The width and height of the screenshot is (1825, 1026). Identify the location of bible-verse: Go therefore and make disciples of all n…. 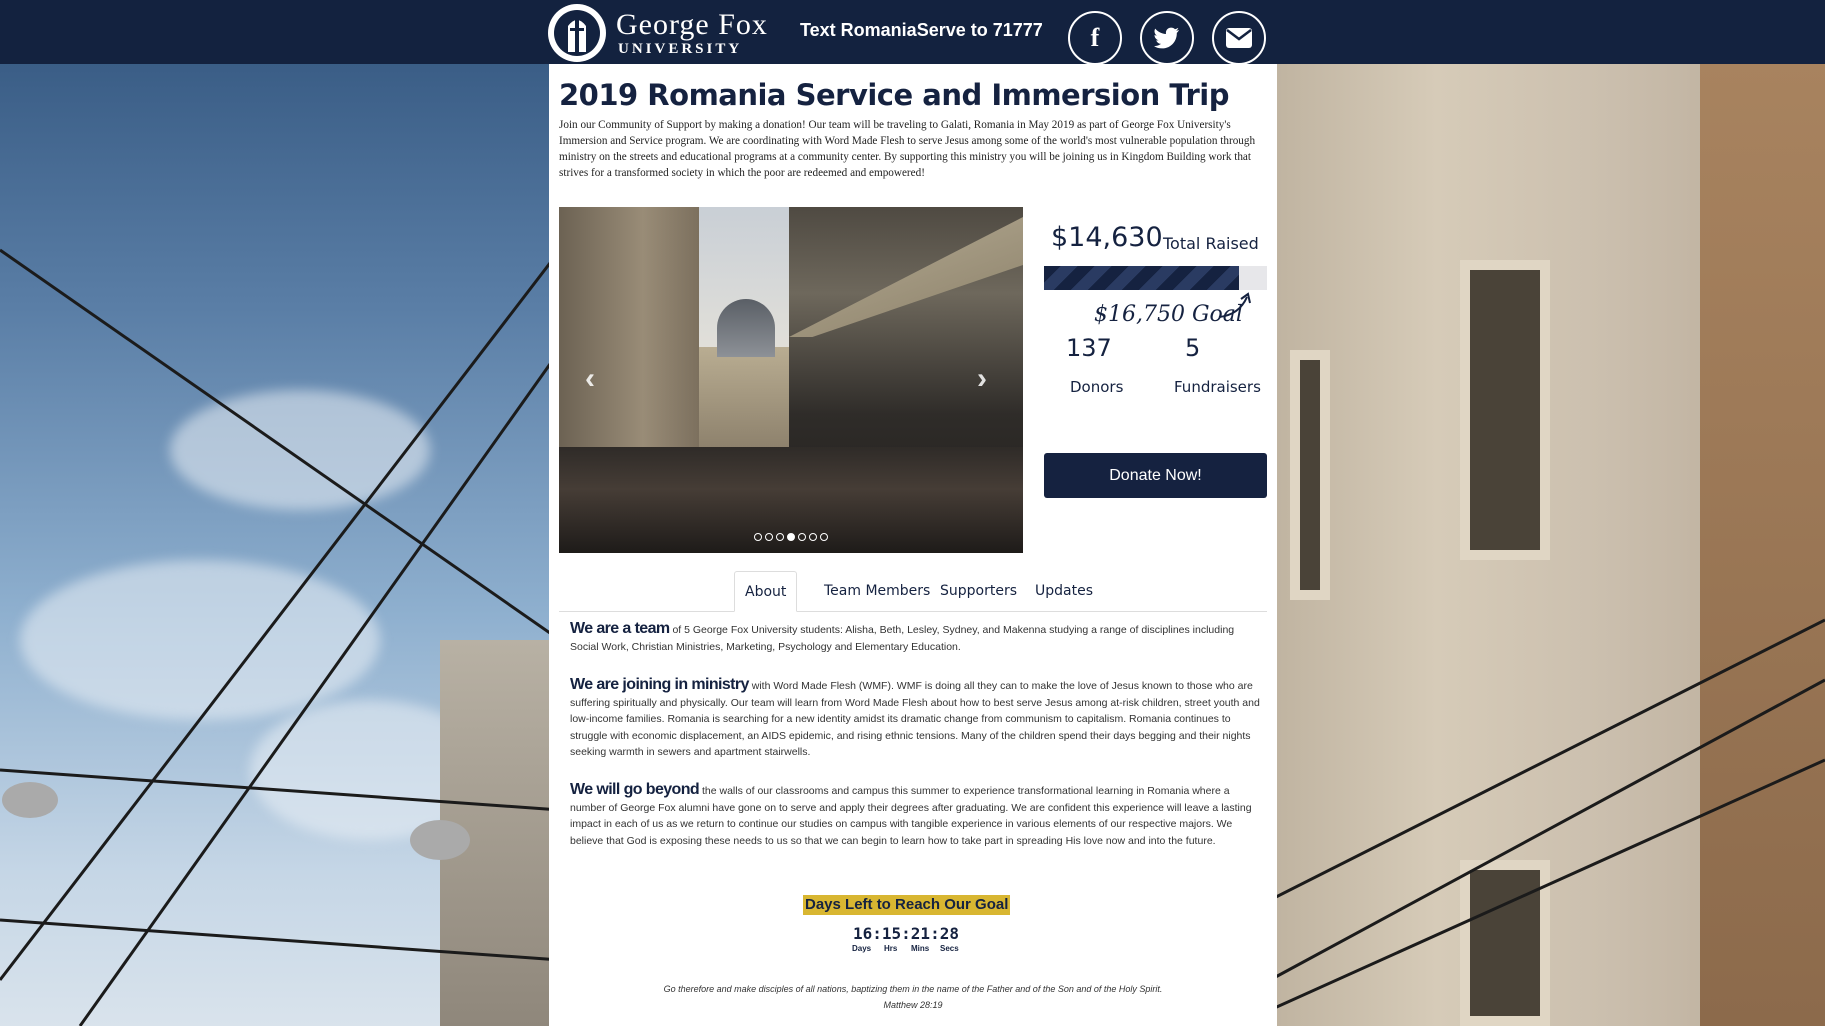
(913, 997).